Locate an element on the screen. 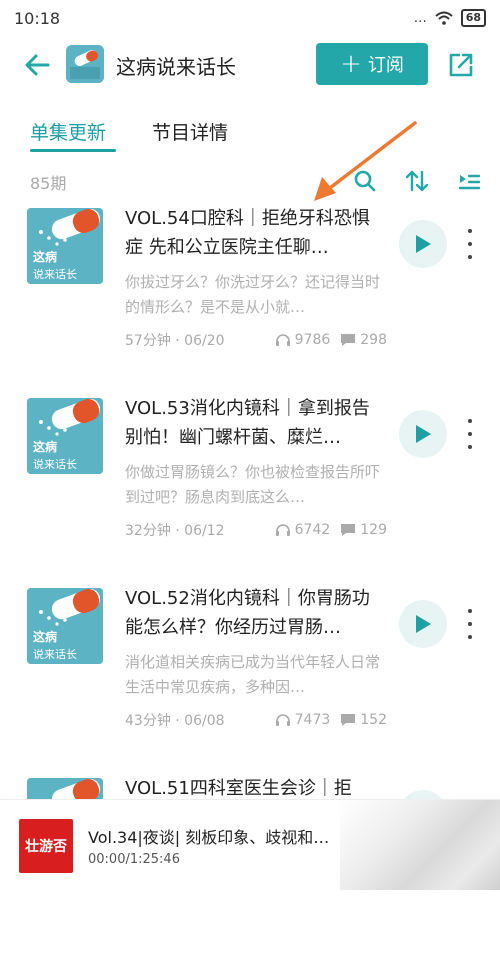  episode-duration-date: 57分钟 · 06/20 is located at coordinates (175, 341).